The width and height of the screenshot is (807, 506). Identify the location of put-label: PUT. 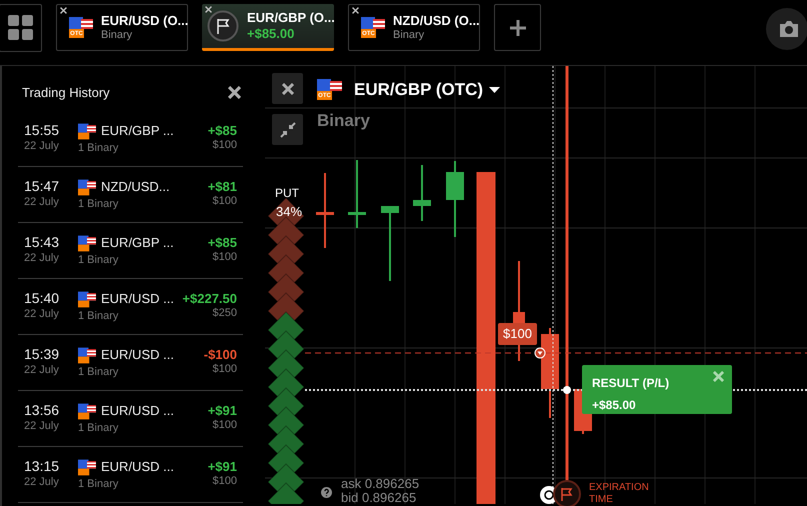
(287, 193).